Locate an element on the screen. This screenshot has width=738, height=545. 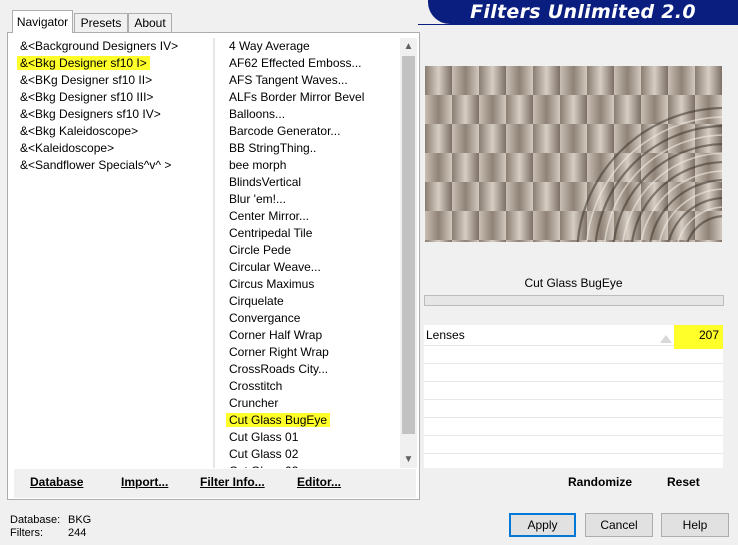
filter-item: Circle Pede is located at coordinates (312, 250).